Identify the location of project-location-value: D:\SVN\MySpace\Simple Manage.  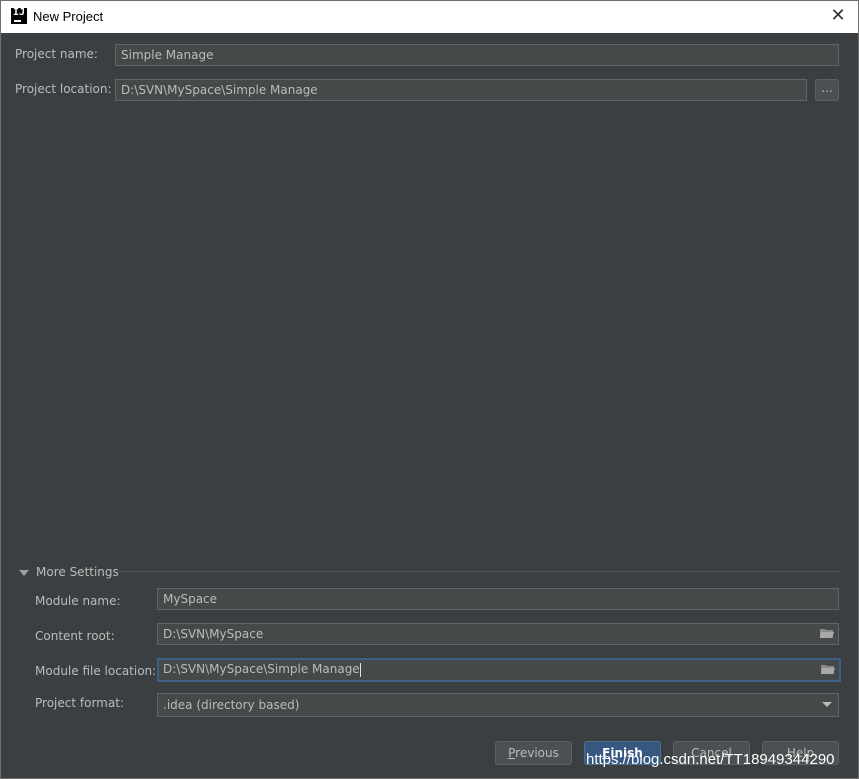
(219, 90).